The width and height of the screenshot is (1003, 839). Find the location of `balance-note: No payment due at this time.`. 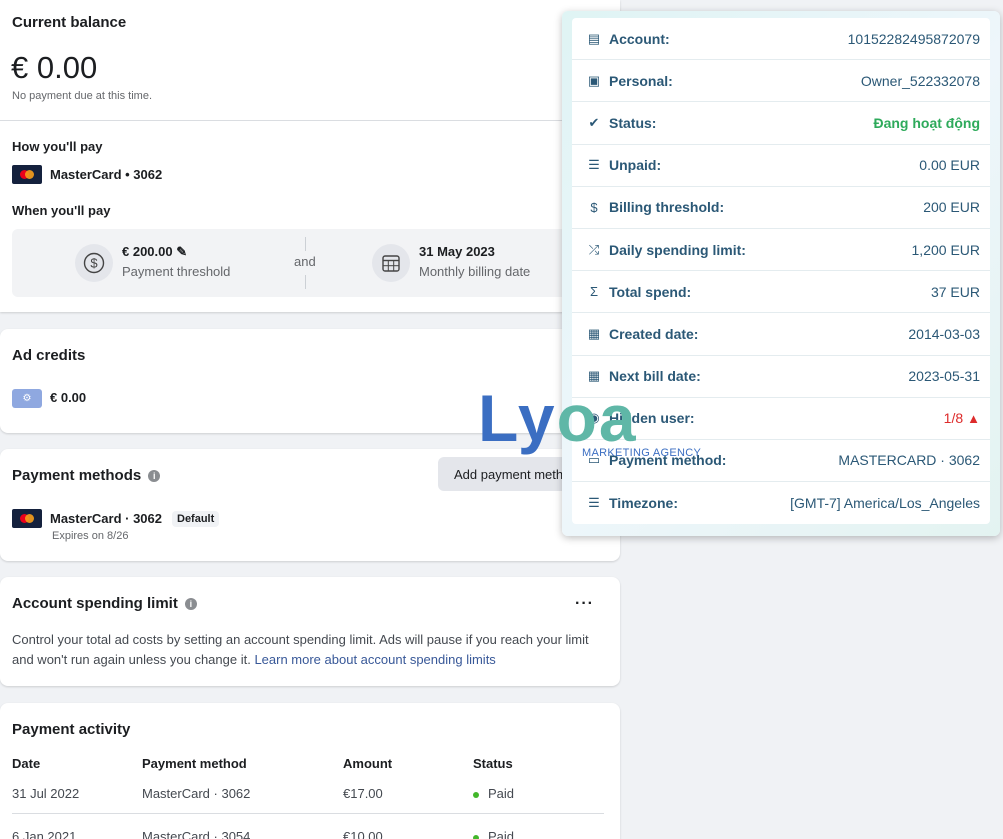

balance-note: No payment due at this time. is located at coordinates (82, 96).